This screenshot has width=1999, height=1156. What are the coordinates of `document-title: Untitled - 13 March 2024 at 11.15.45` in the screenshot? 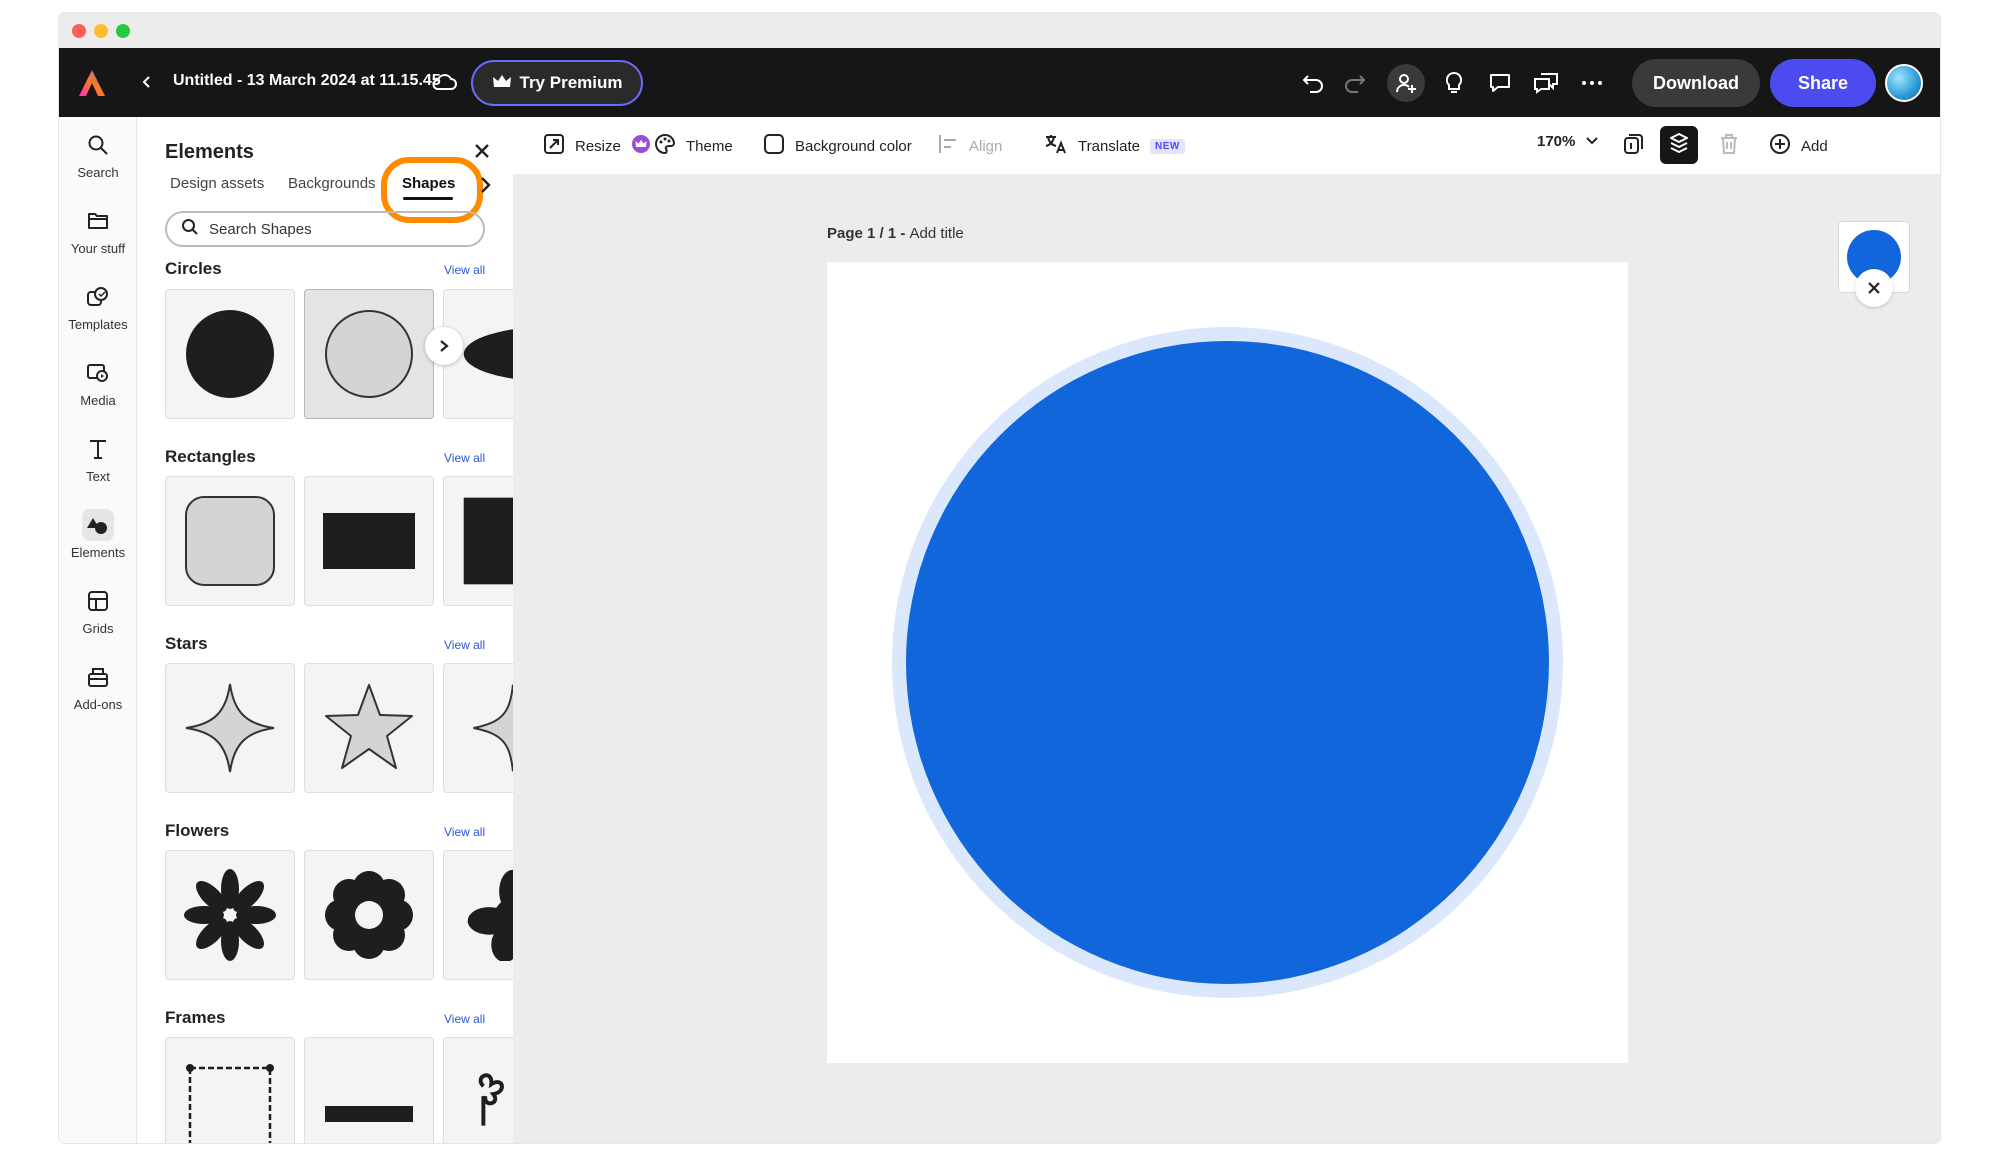 It's located at (307, 81).